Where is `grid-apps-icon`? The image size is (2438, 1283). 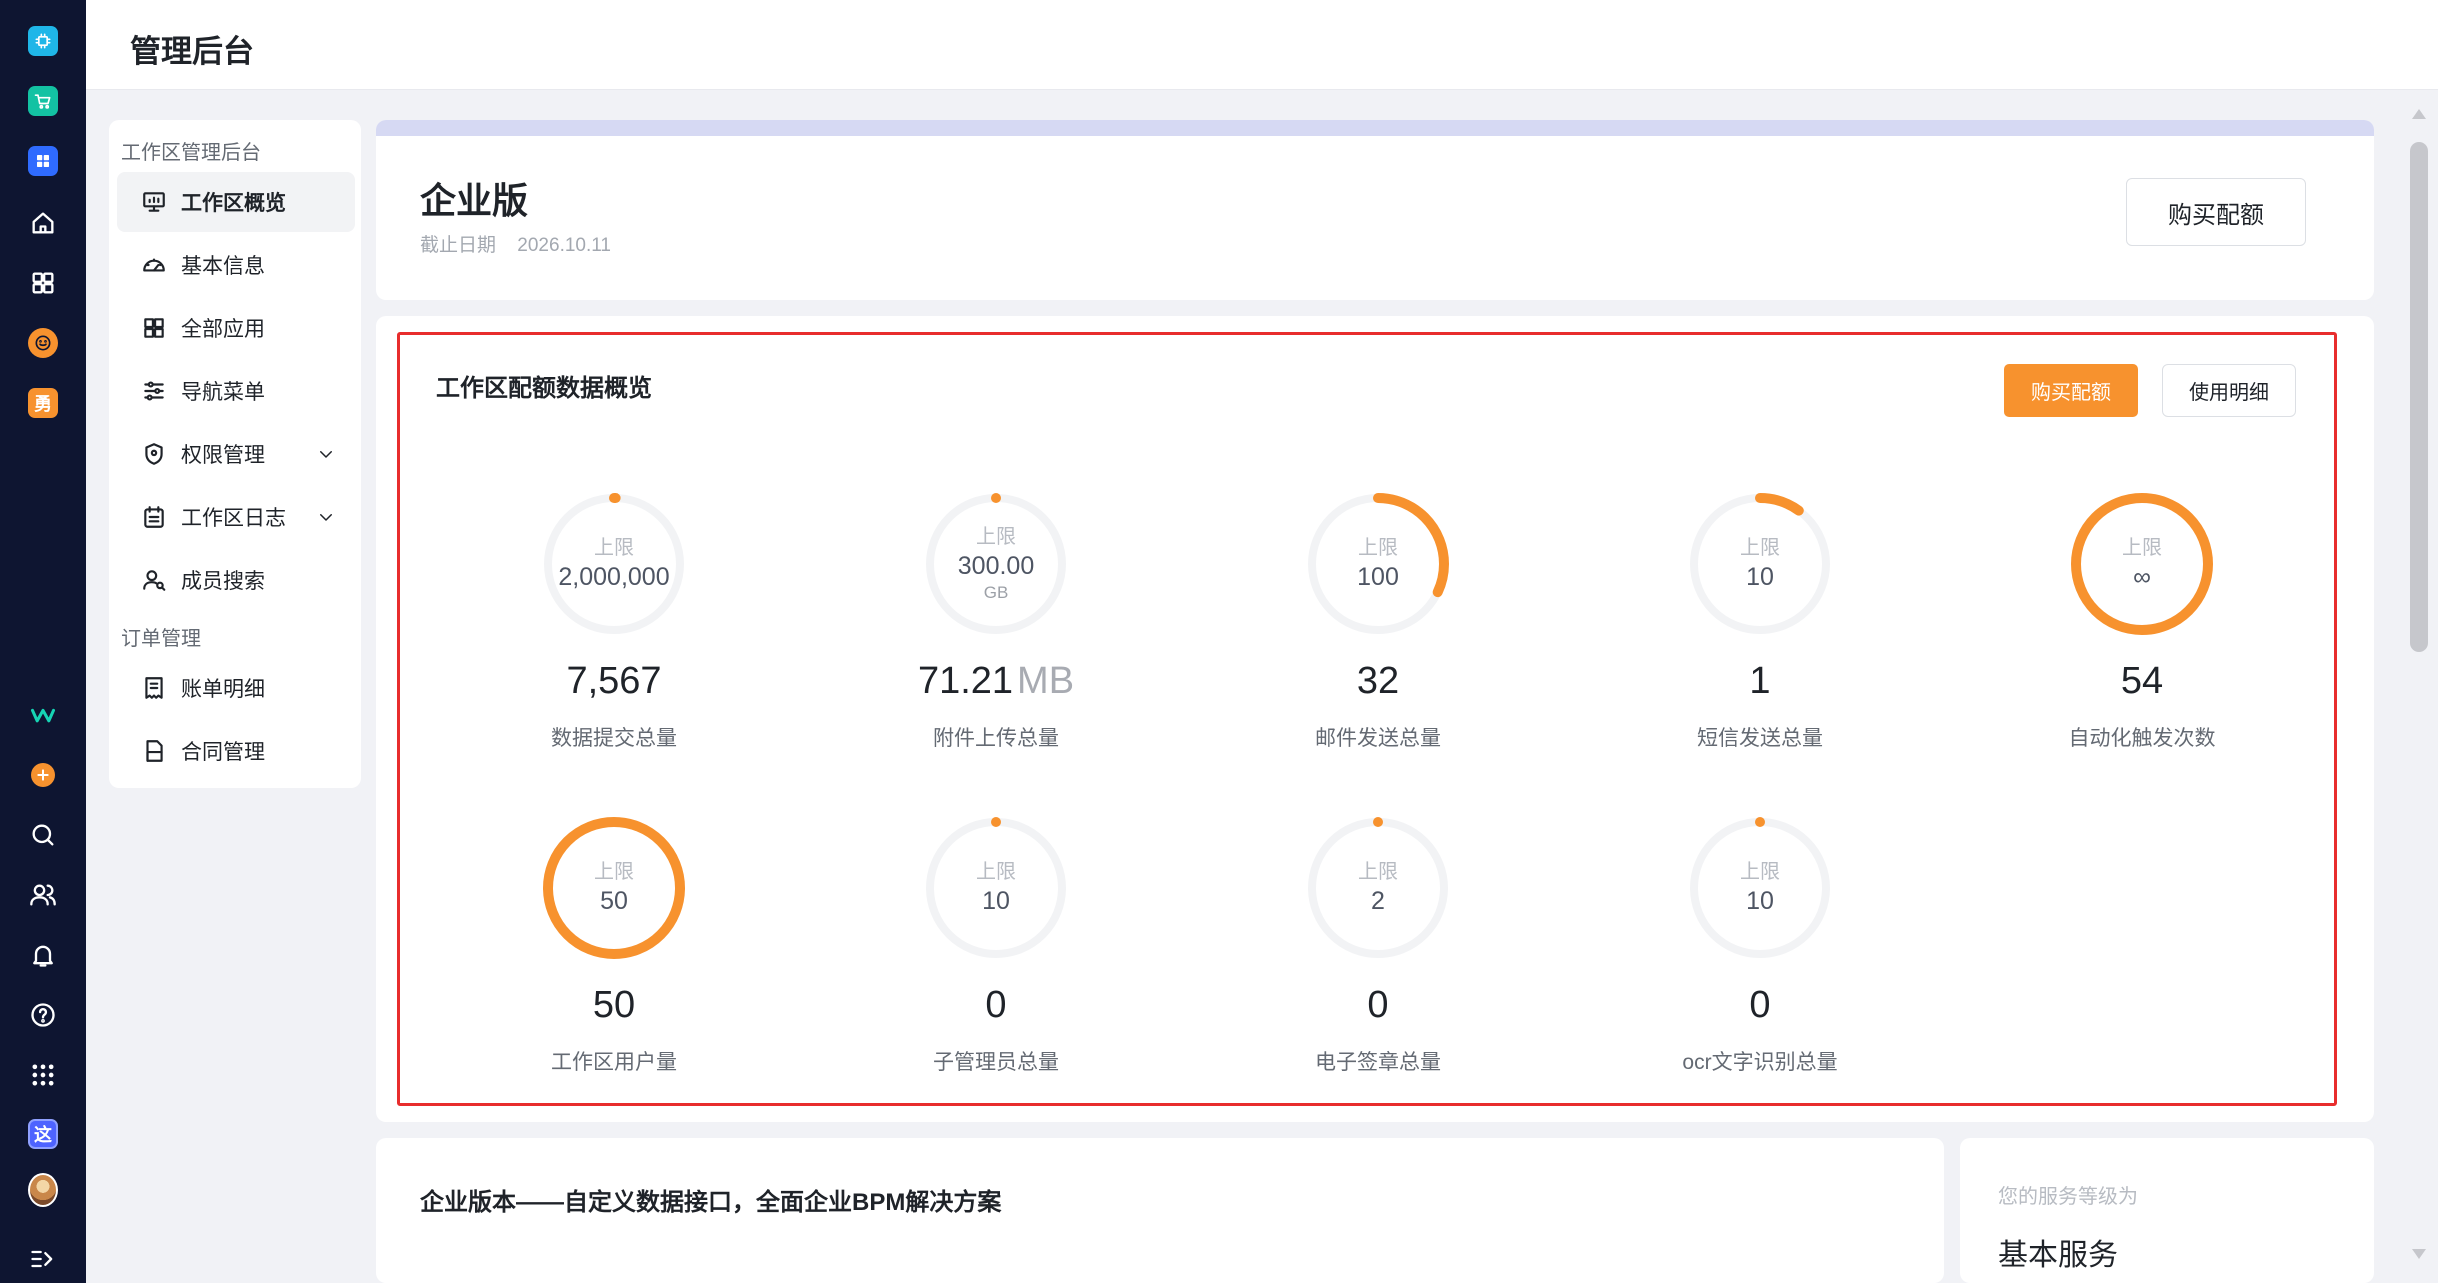
grid-apps-icon is located at coordinates (43, 1075).